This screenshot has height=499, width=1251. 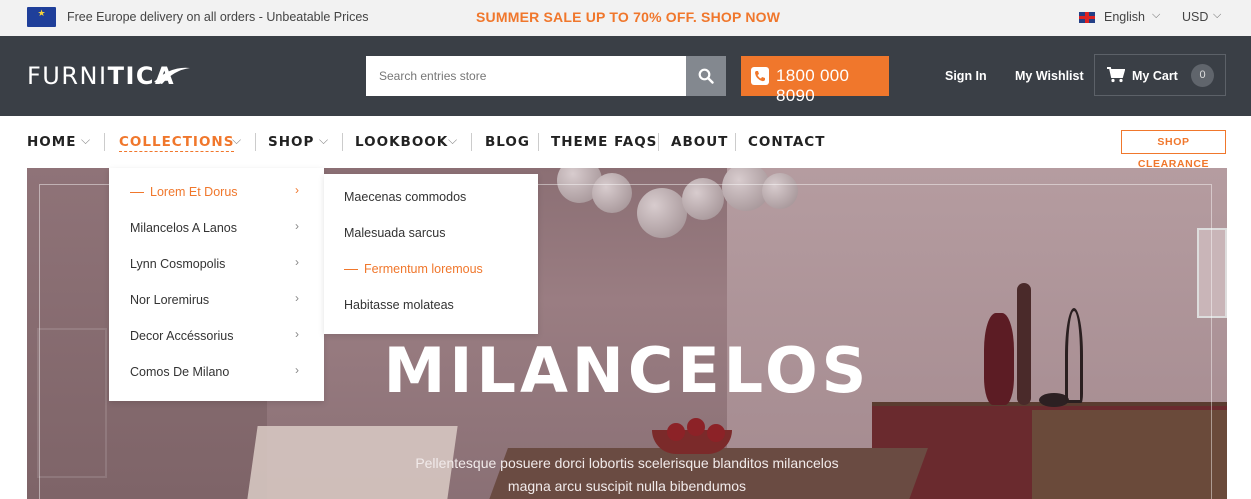 What do you see at coordinates (194, 192) in the screenshot?
I see `menu-item-label: Lorem Et Dorus` at bounding box center [194, 192].